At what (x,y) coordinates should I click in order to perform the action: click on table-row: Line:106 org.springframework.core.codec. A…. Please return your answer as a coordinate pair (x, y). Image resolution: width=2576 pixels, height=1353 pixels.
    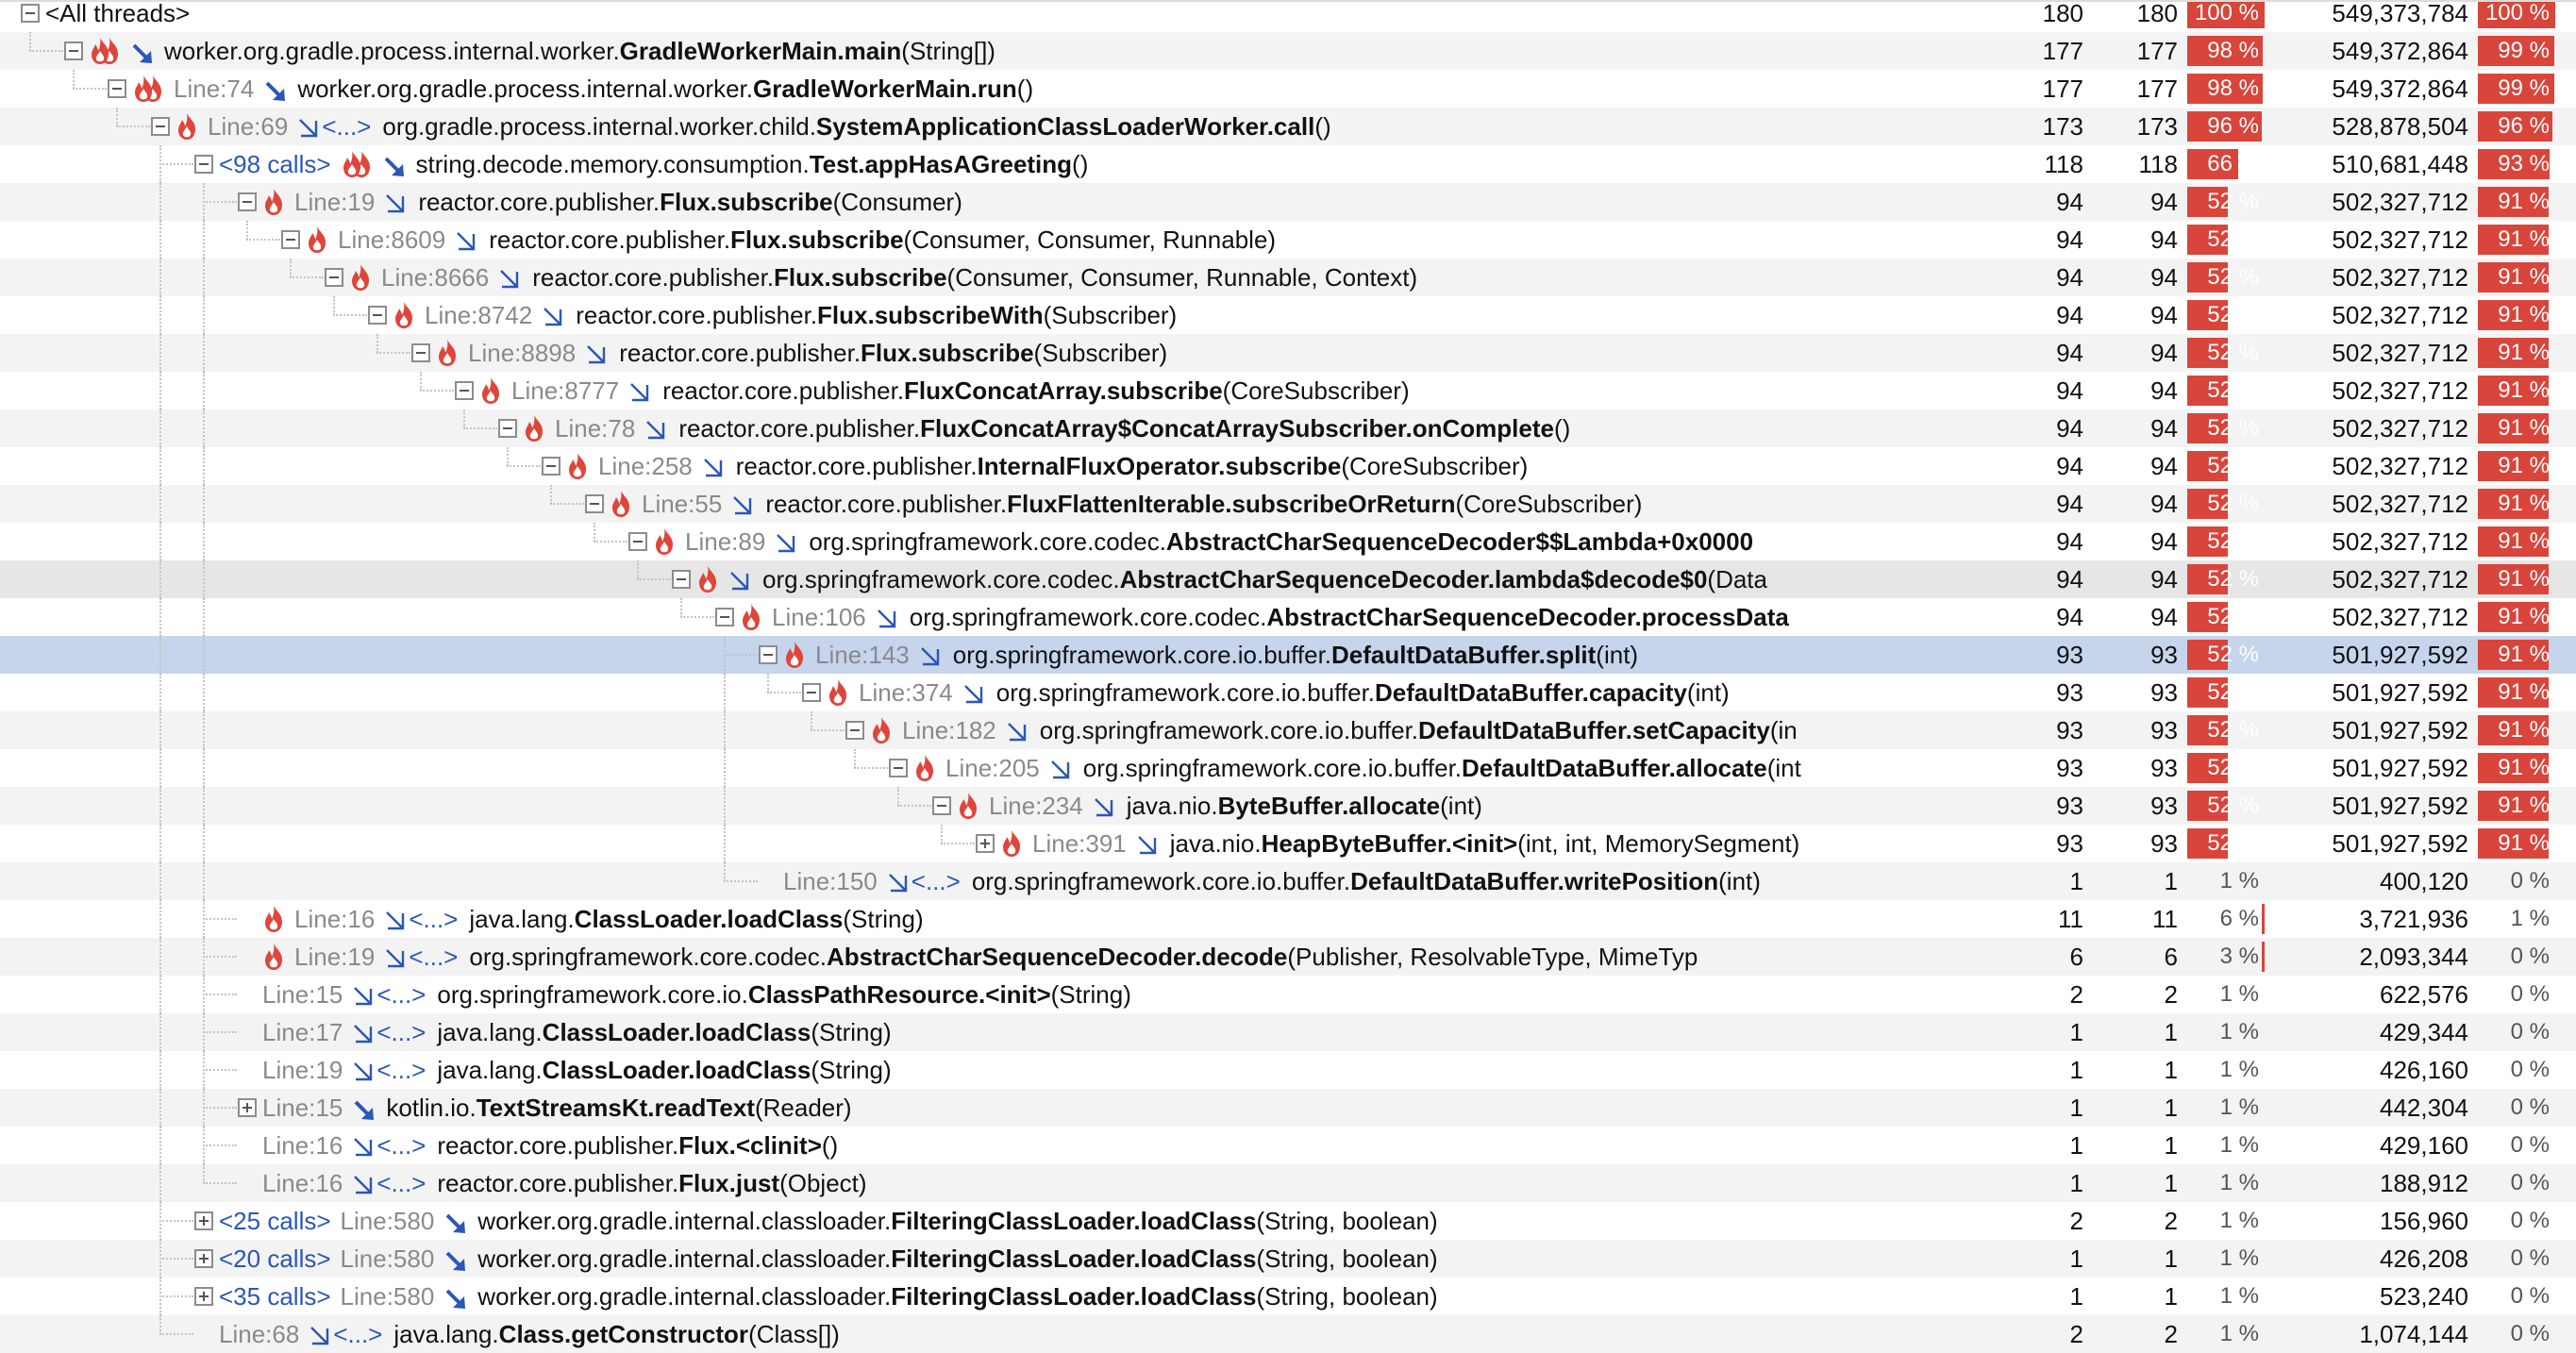
    Looking at the image, I should click on (1288, 617).